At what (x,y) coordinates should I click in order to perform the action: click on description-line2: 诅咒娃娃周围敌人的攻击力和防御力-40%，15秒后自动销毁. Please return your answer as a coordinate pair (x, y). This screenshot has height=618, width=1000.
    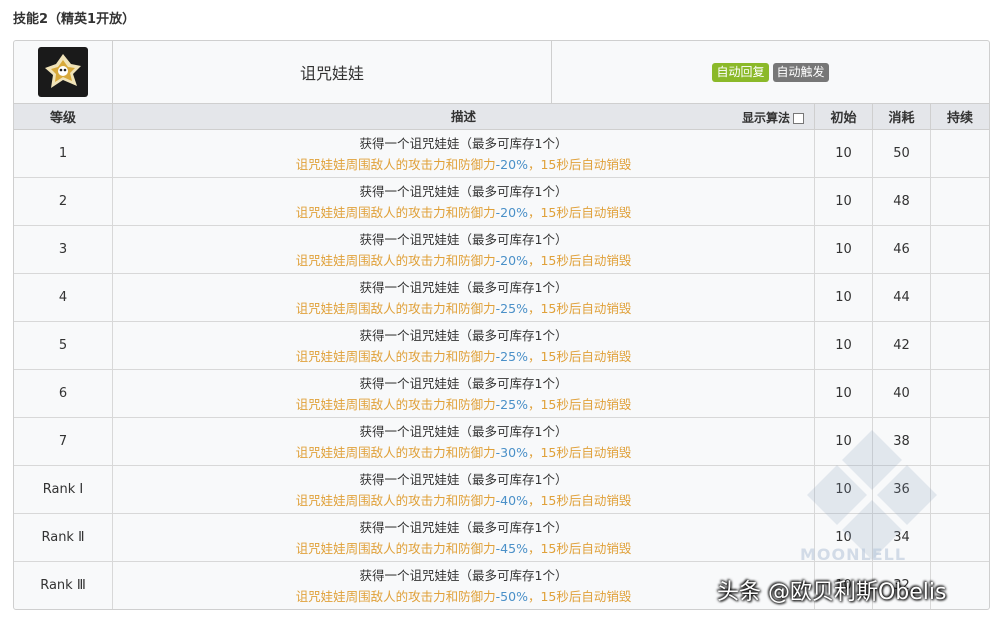
    Looking at the image, I should click on (464, 500).